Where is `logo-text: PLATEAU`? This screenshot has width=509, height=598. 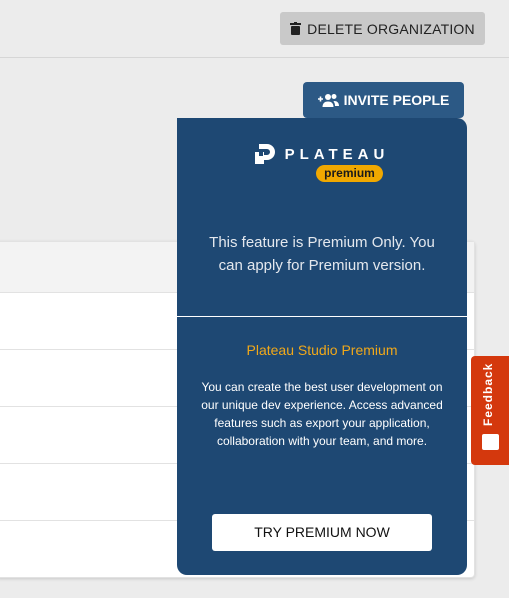
logo-text: PLATEAU is located at coordinates (337, 154).